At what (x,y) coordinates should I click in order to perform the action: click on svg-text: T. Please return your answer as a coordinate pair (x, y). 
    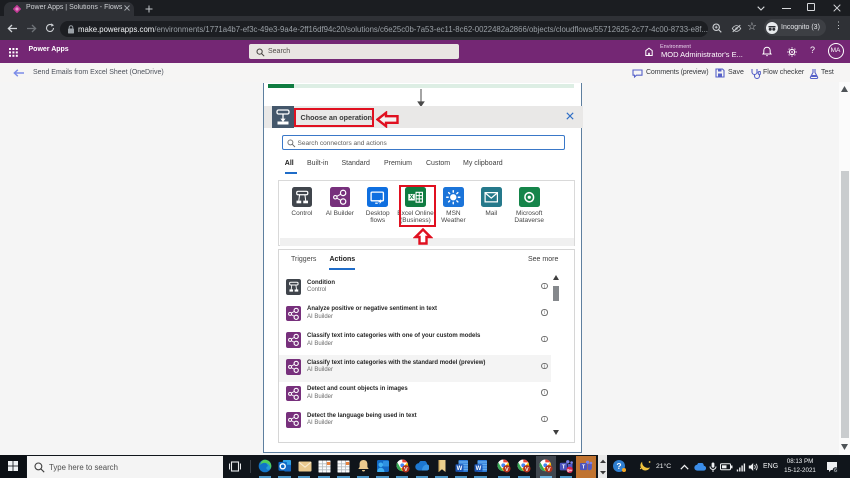
    Looking at the image, I should click on (563, 468).